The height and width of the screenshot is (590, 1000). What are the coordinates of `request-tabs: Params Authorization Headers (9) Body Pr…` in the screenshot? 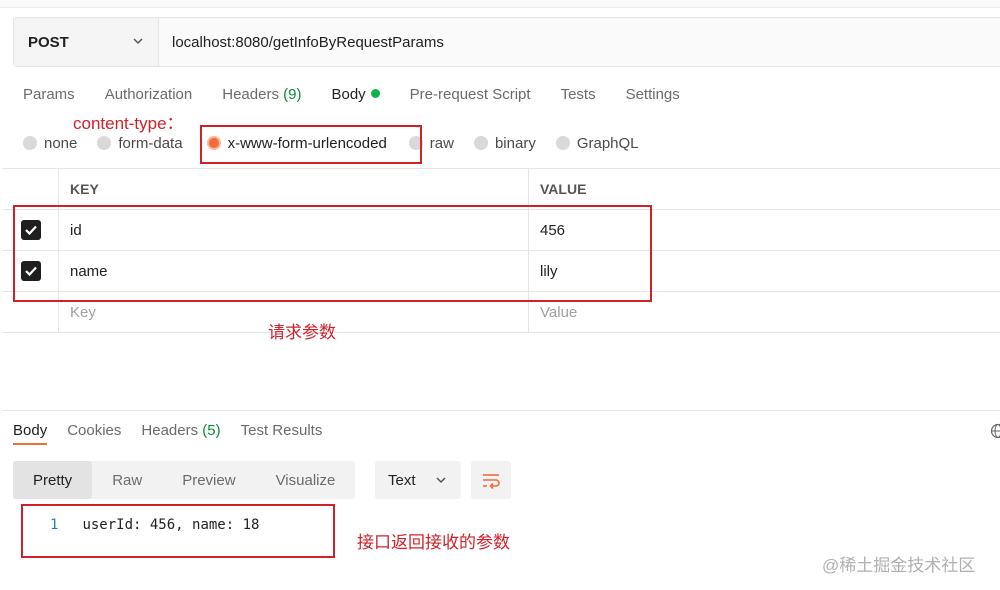 It's located at (366, 97).